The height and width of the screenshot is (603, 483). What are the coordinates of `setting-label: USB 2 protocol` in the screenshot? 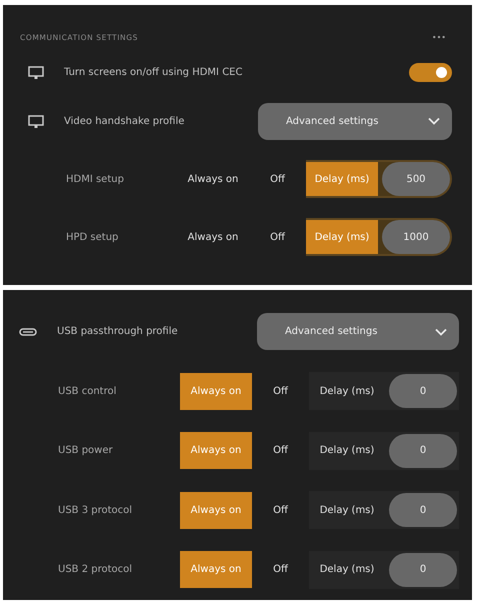 It's located at (95, 570).